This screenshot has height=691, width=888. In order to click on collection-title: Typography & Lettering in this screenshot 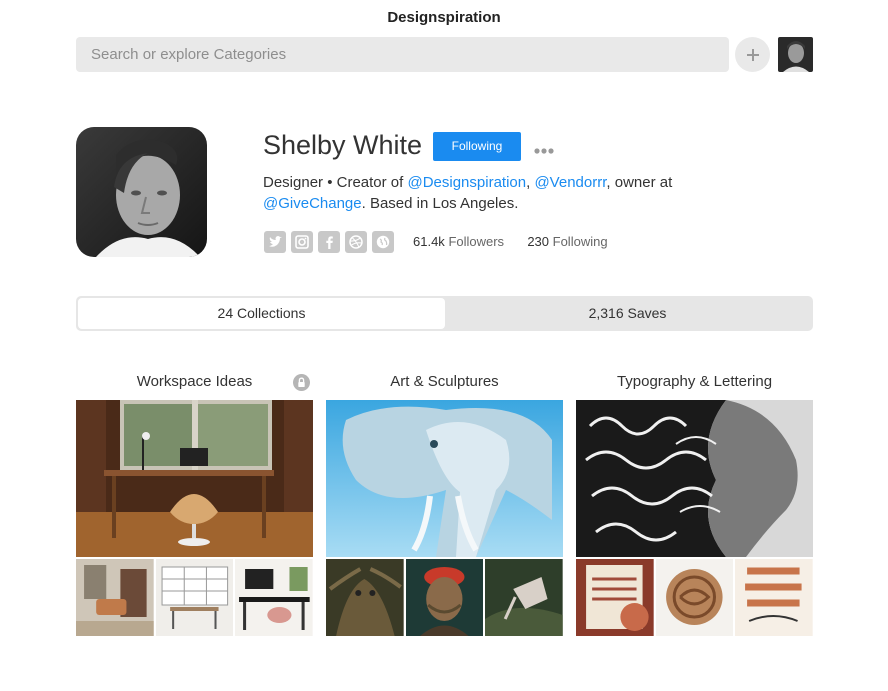, I will do `click(694, 382)`.